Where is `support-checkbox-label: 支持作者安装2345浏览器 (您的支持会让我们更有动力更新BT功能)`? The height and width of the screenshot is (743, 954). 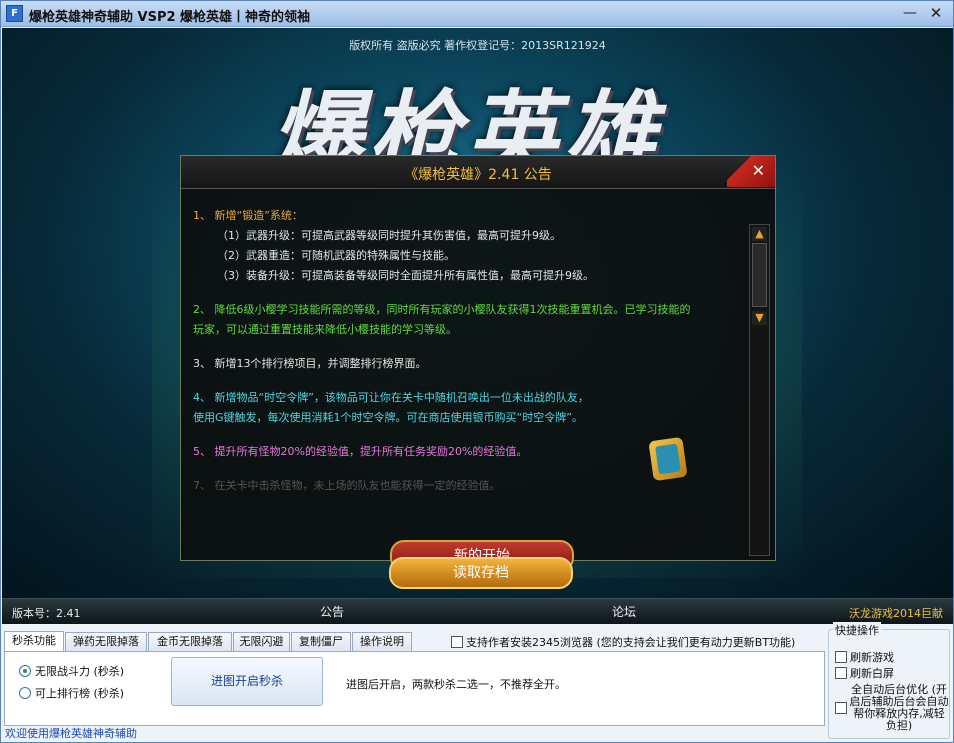
support-checkbox-label: 支持作者安装2345浏览器 (您的支持会让我们更有动力更新BT功能) is located at coordinates (631, 642).